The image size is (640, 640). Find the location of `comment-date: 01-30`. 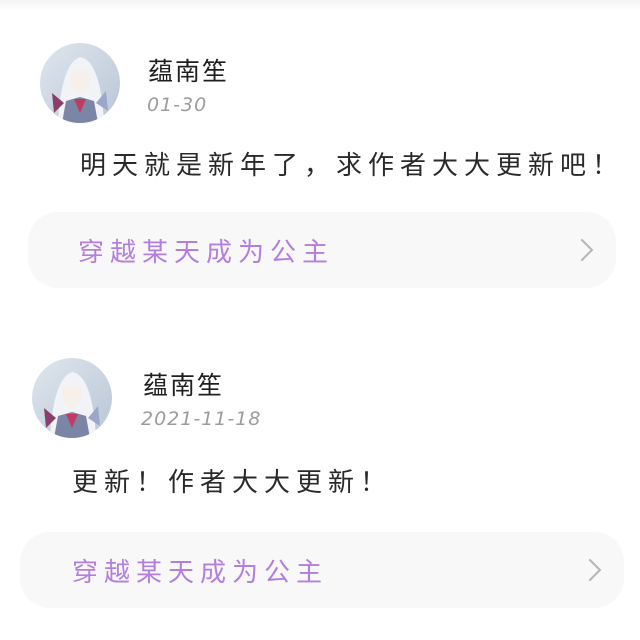

comment-date: 01-30 is located at coordinates (177, 105).